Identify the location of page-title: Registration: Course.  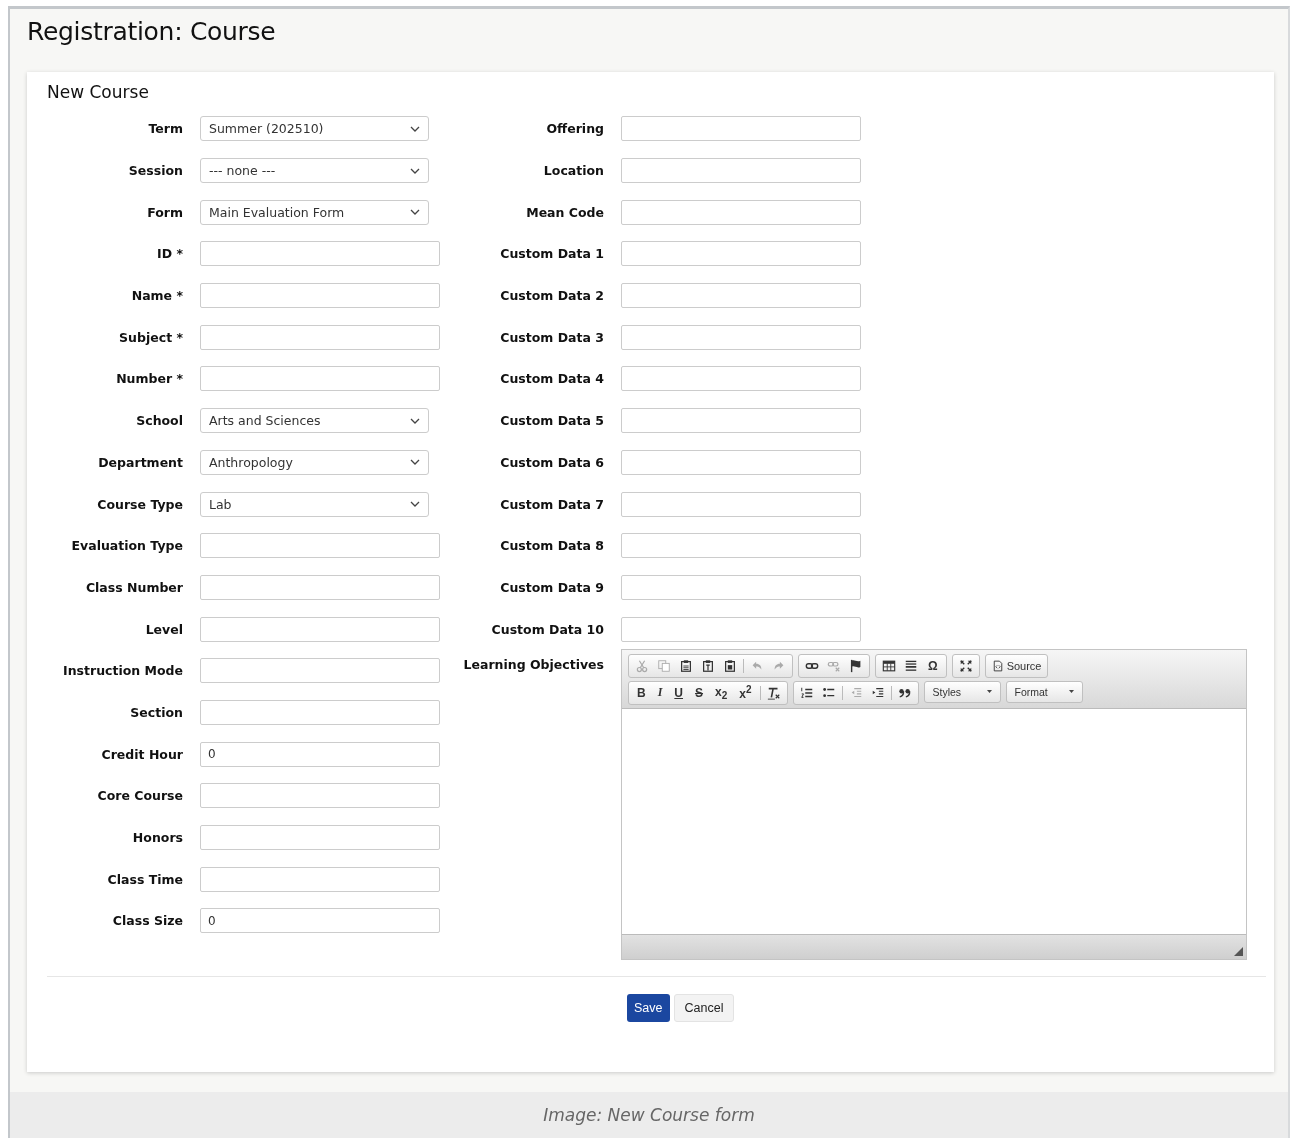
(151, 32).